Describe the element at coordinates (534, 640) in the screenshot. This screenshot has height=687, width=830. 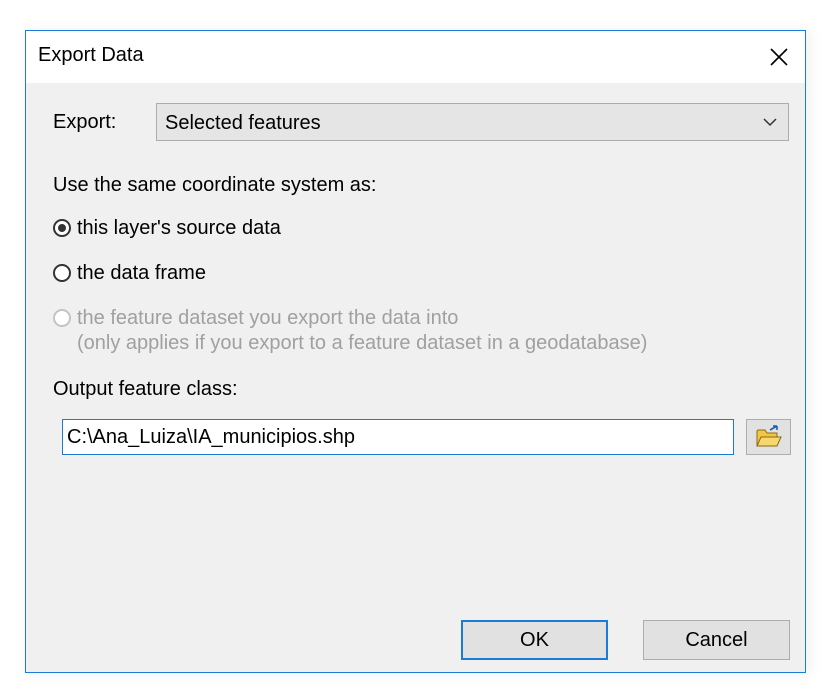
I see `ok-button: OK` at that location.